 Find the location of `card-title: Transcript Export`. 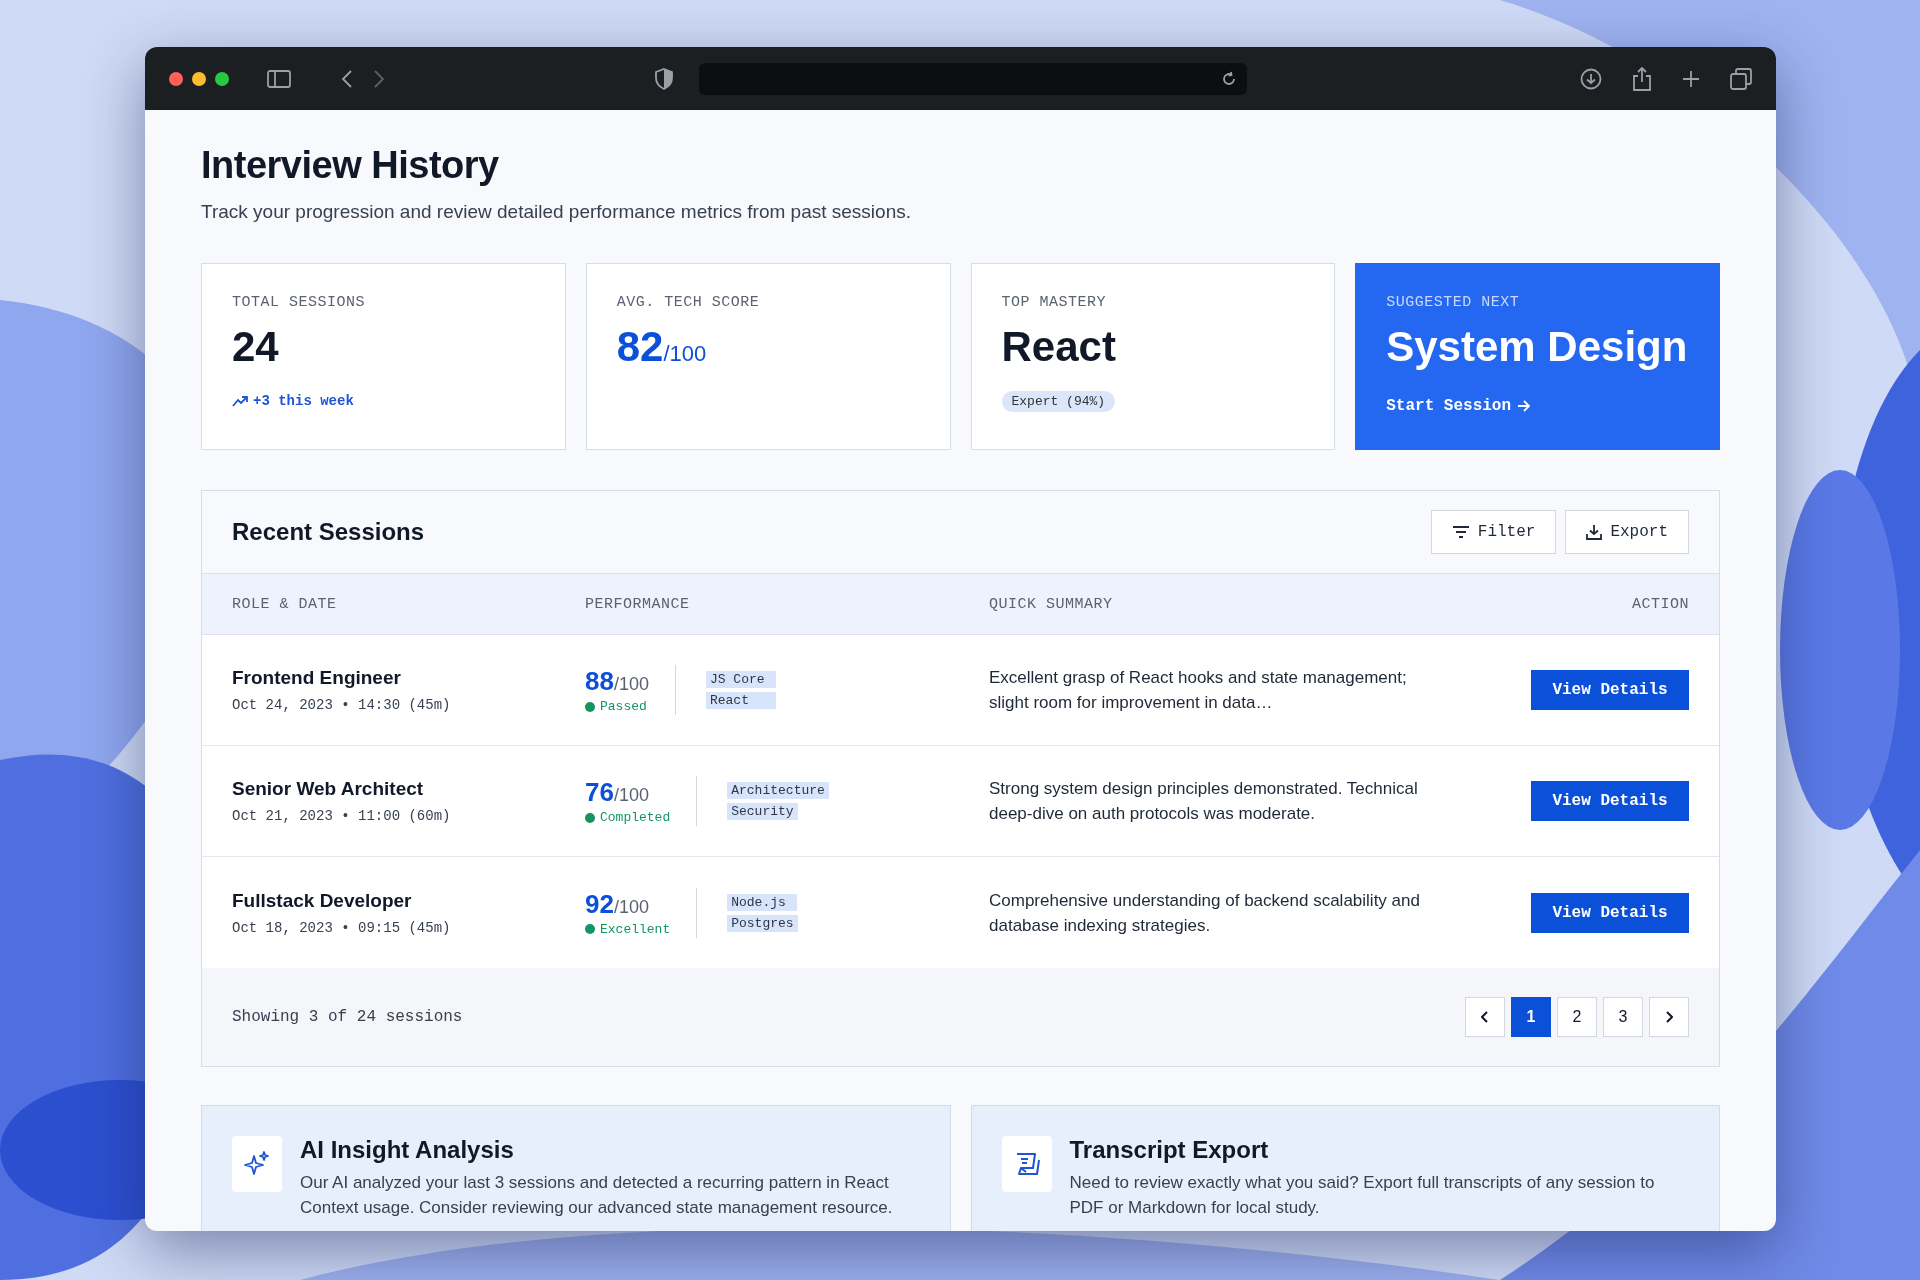

card-title: Transcript Export is located at coordinates (1169, 1150).